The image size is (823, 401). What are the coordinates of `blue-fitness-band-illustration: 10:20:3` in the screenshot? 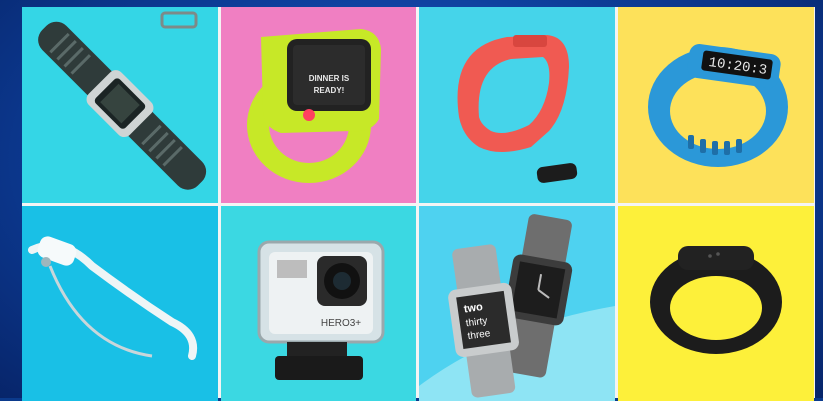 It's located at (716, 105).